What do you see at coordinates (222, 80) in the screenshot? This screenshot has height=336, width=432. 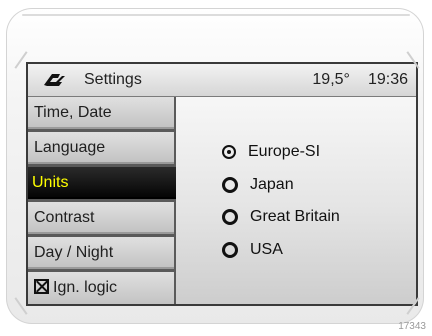 I see `header-bar: Settings 19,5° 19:36` at bounding box center [222, 80].